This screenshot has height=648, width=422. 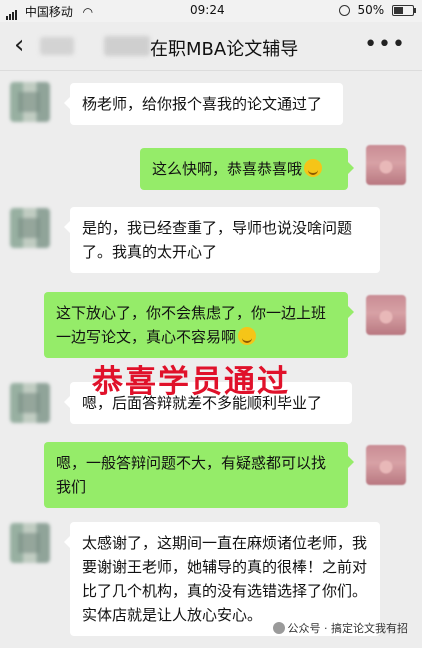 I want to click on battery-percent: 50%, so click(x=371, y=10).